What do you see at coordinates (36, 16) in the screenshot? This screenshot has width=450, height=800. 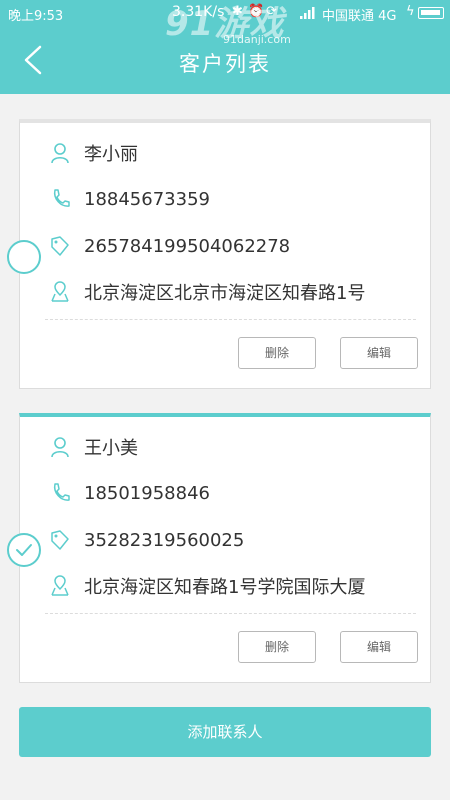 I see `status-time: 晚上9:53` at bounding box center [36, 16].